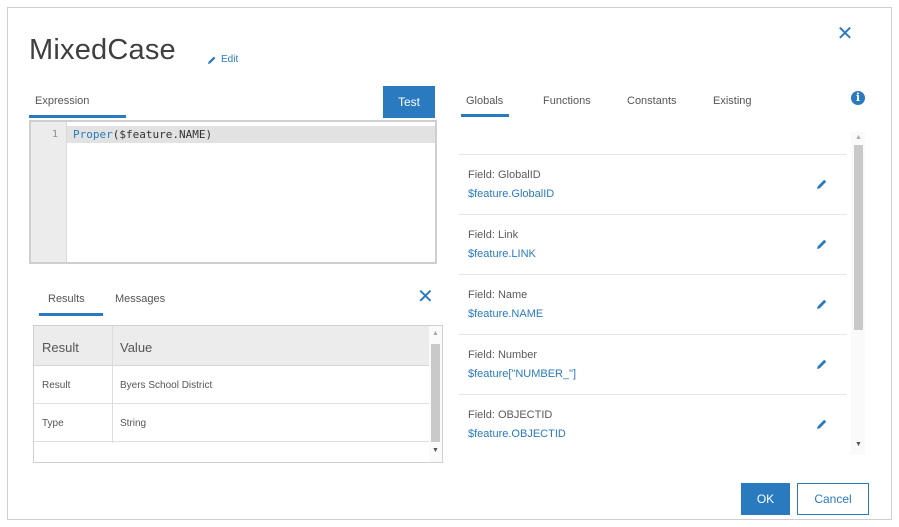 The width and height of the screenshot is (899, 527). What do you see at coordinates (60, 347) in the screenshot?
I see `column-header-result: Result` at bounding box center [60, 347].